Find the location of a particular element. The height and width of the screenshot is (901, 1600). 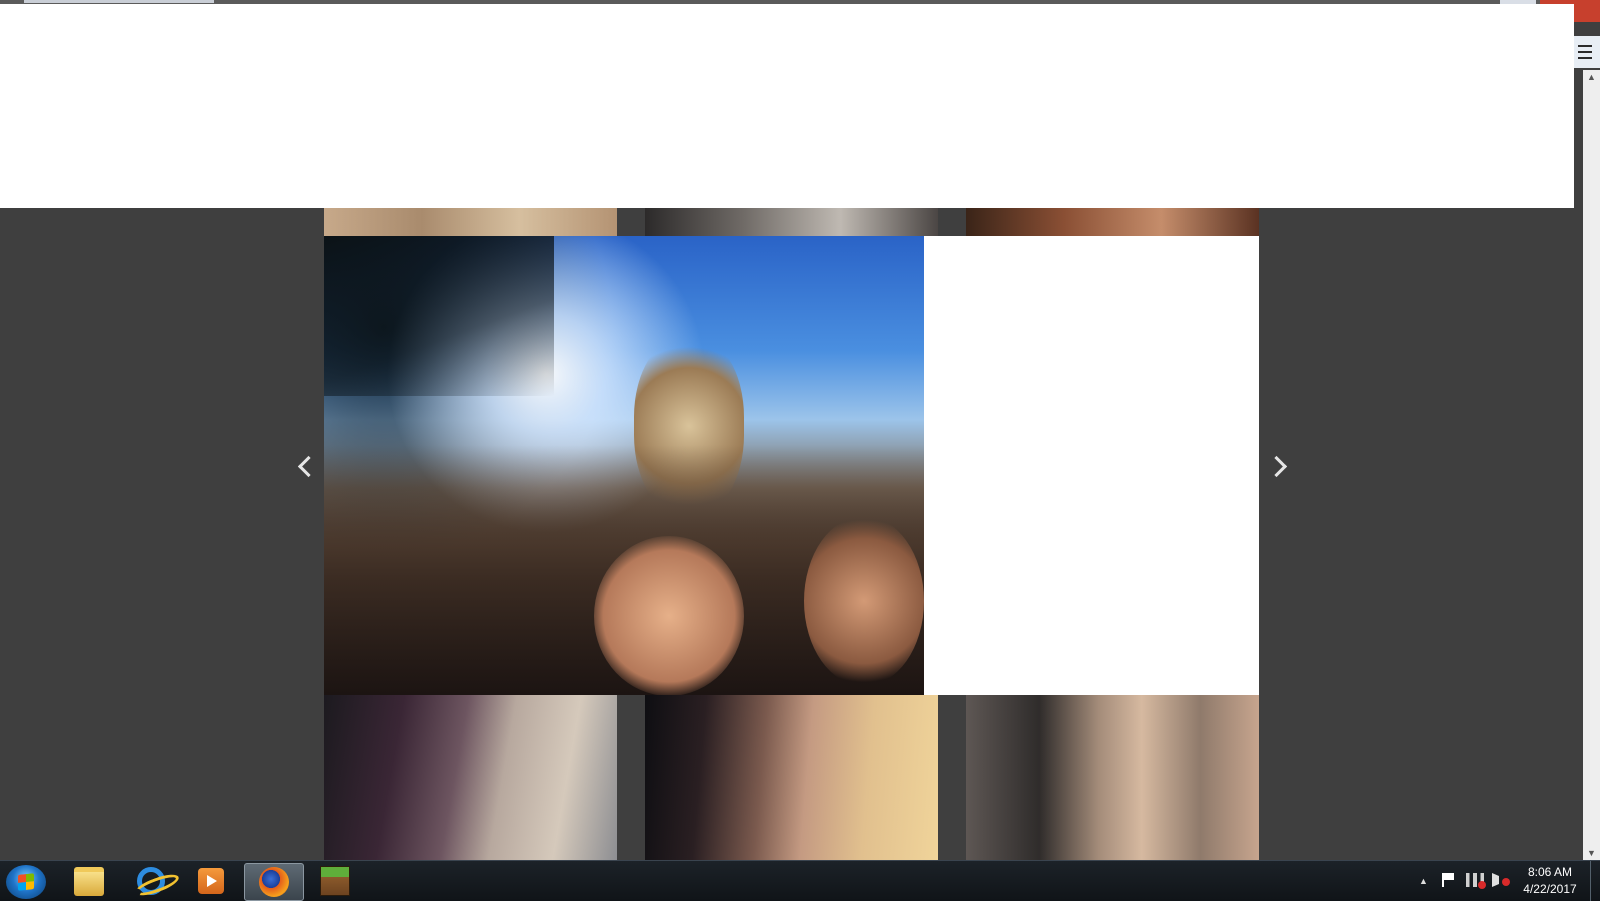

taskbar-app-minecraft is located at coordinates (335, 881).